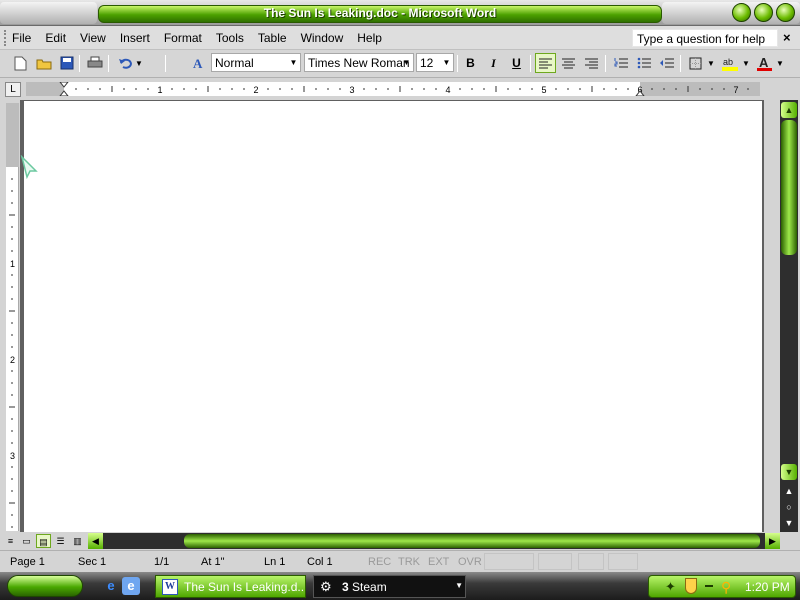 This screenshot has height=600, width=800. What do you see at coordinates (369, 38) in the screenshot?
I see `menu-help: Help` at bounding box center [369, 38].